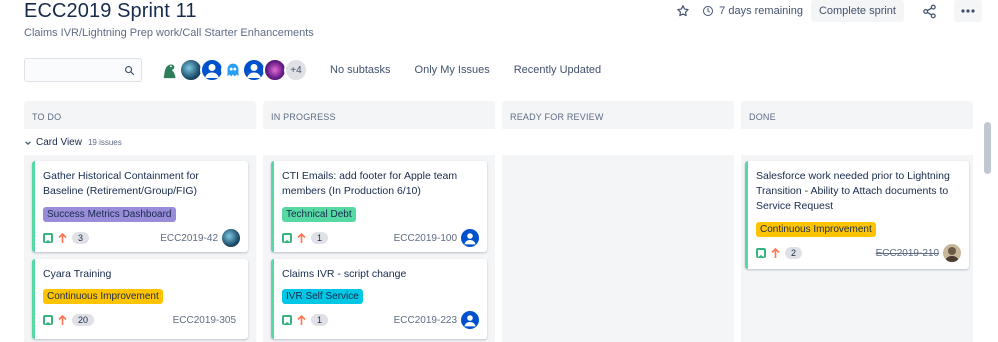  Describe the element at coordinates (683, 11) in the screenshot. I see `star-icon` at that location.